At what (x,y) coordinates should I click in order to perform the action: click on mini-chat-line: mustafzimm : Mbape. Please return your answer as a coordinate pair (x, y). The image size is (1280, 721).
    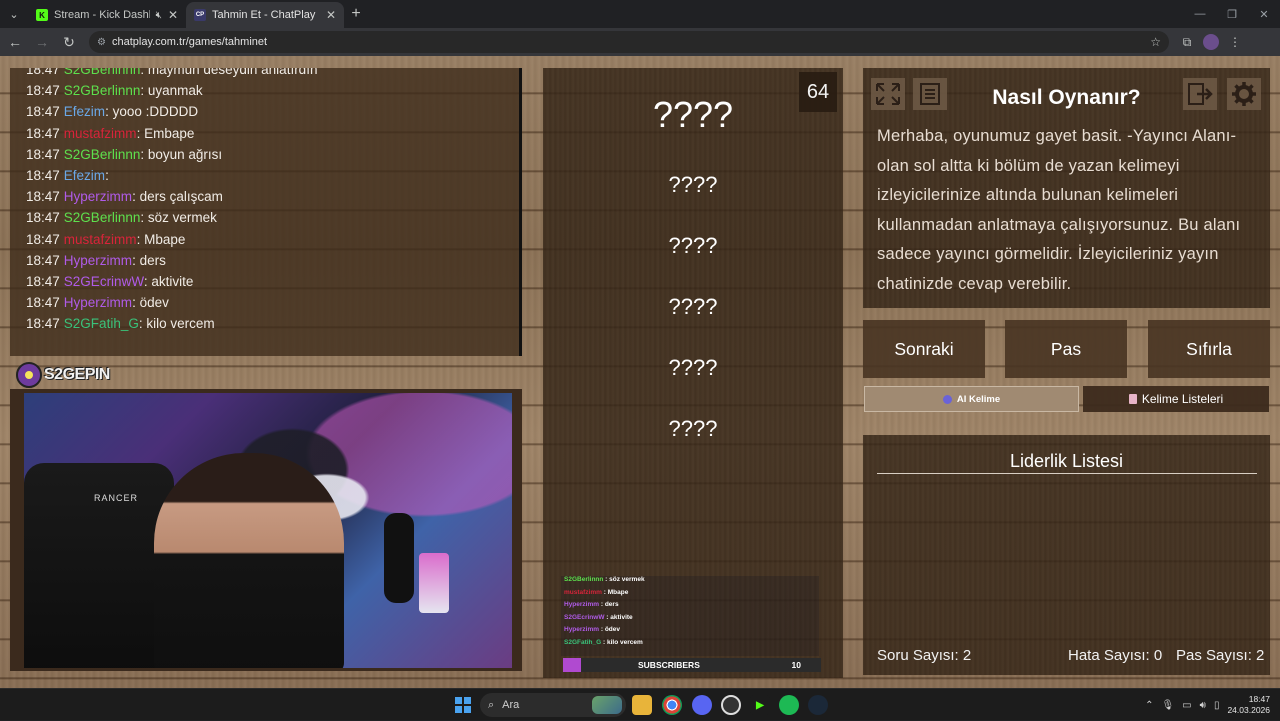
    Looking at the image, I should click on (596, 592).